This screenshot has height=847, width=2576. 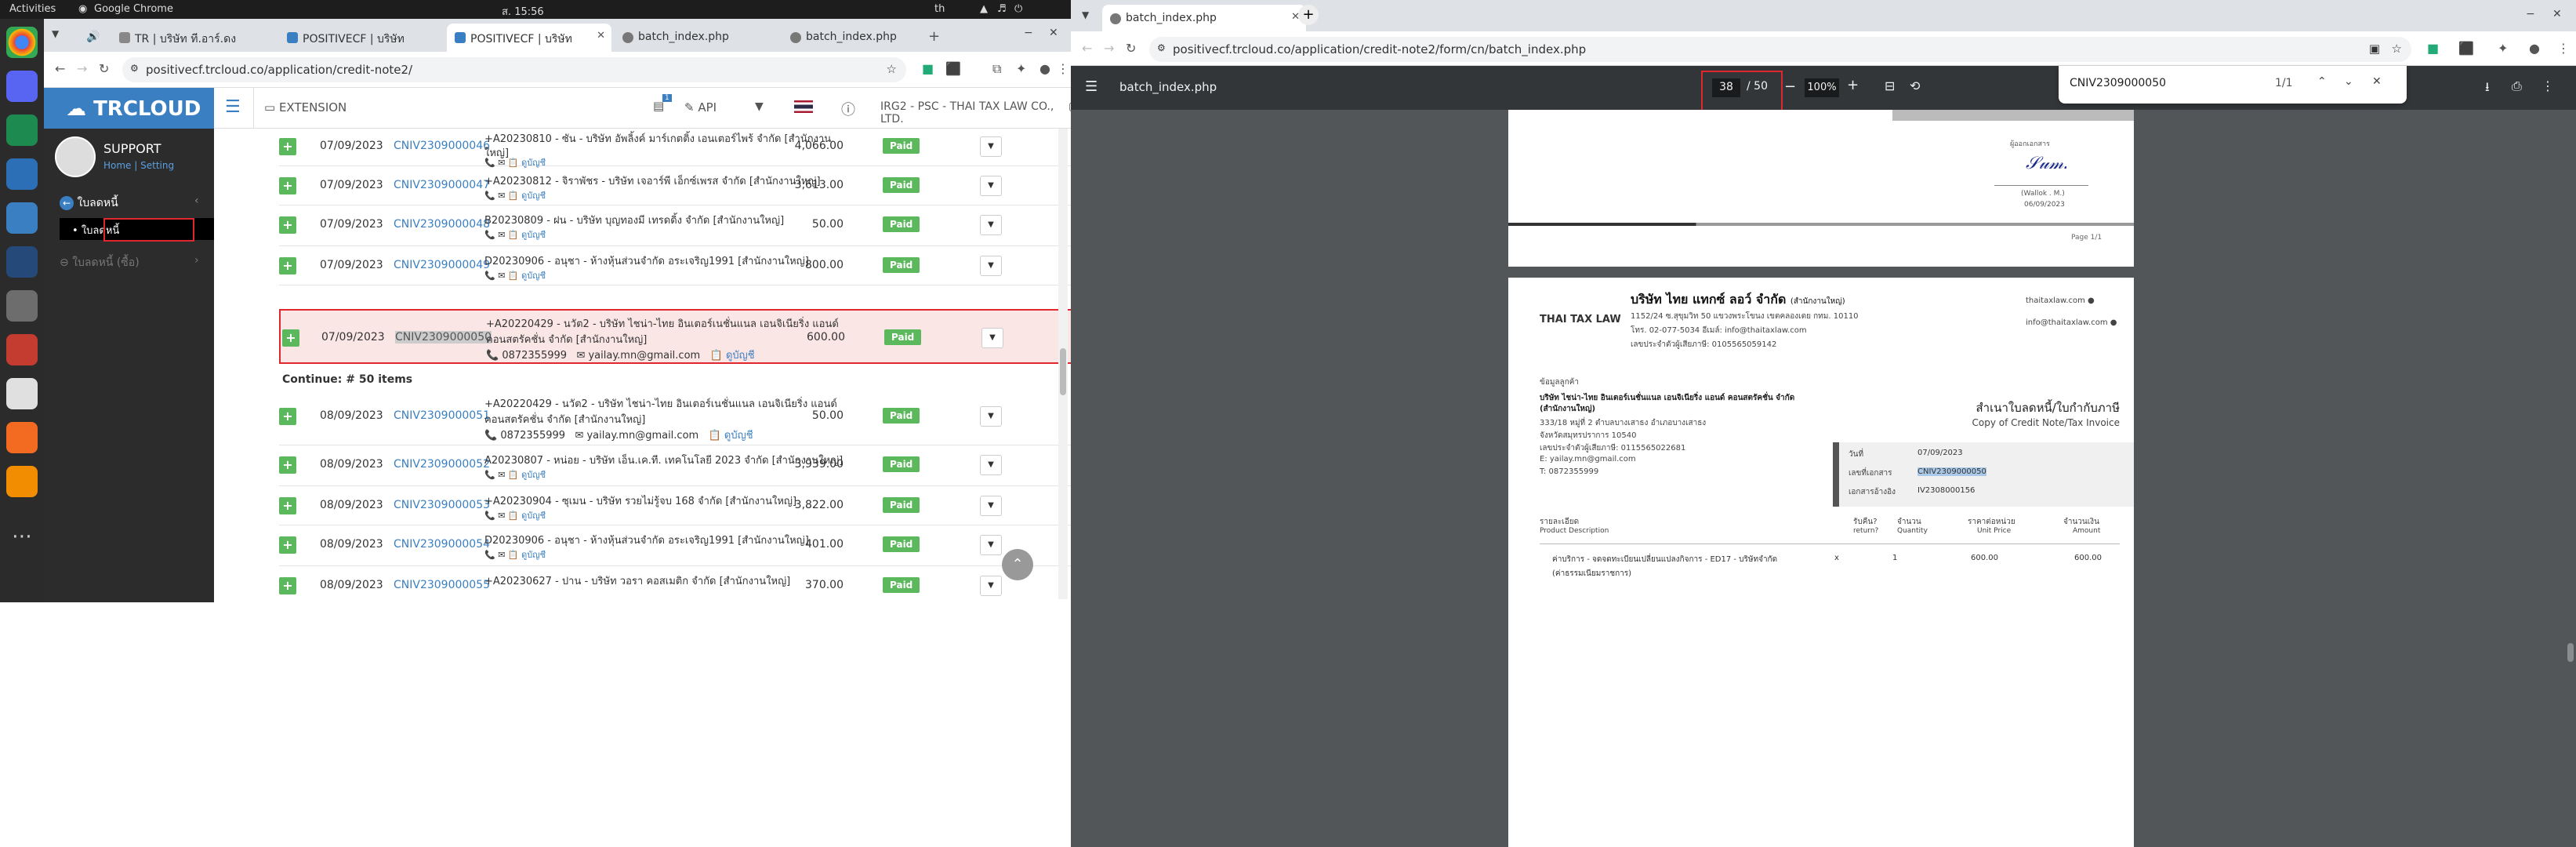 What do you see at coordinates (76, 156) in the screenshot?
I see `avatar` at bounding box center [76, 156].